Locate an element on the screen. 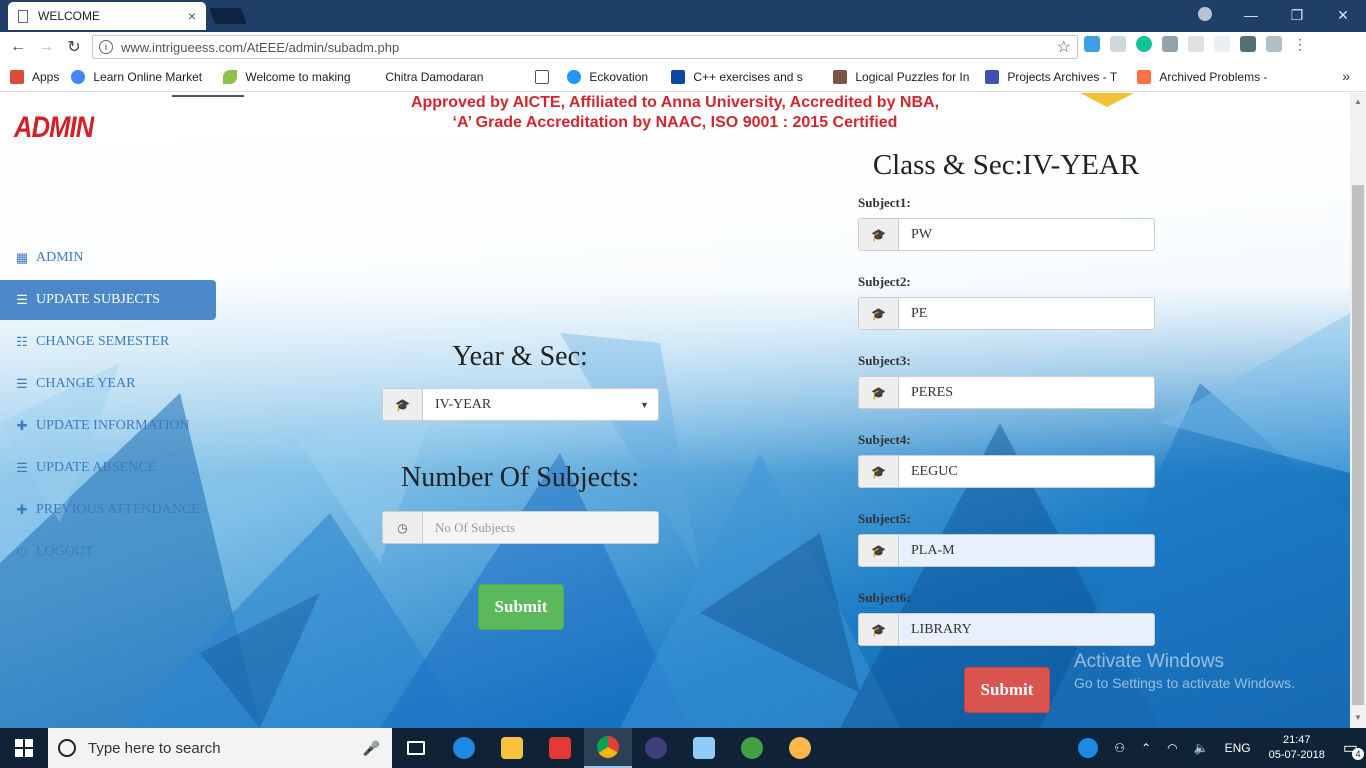 The width and height of the screenshot is (1366, 768). taskbar-search: Type here to search 🎤 is located at coordinates (220, 748).